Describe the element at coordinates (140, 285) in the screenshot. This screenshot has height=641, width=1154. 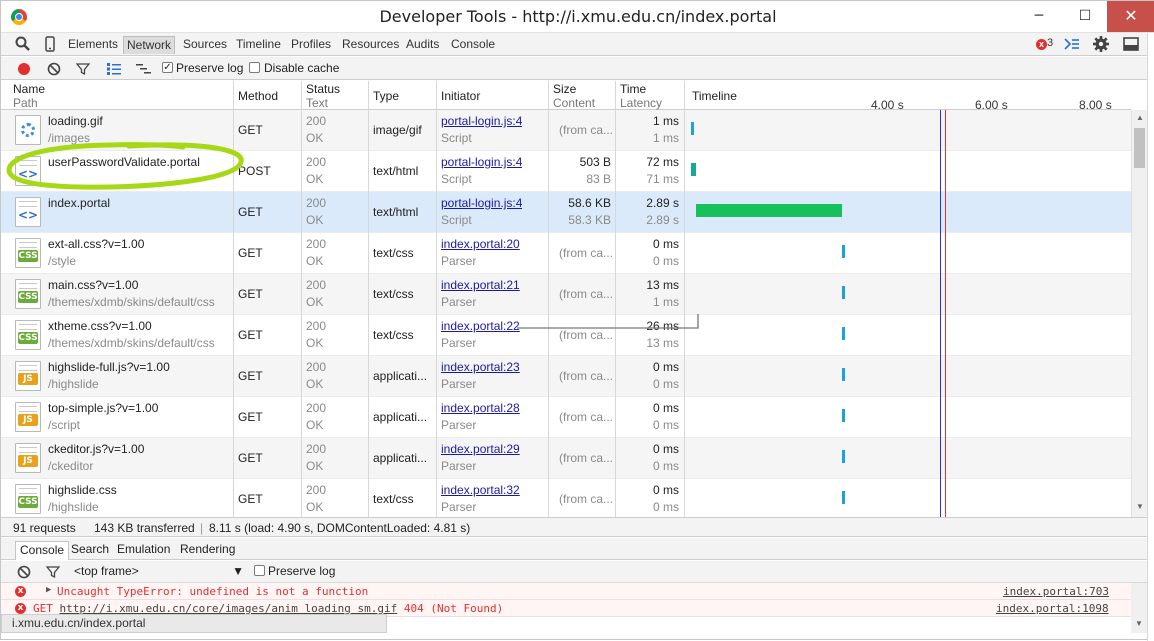
I see `request-name: main.css?v=1.00` at that location.